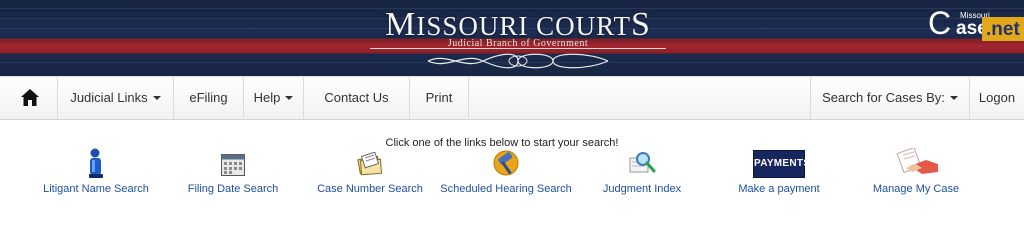 This screenshot has height=240, width=1024. What do you see at coordinates (506, 189) in the screenshot?
I see `link-label: Scheduled Hearing Search` at bounding box center [506, 189].